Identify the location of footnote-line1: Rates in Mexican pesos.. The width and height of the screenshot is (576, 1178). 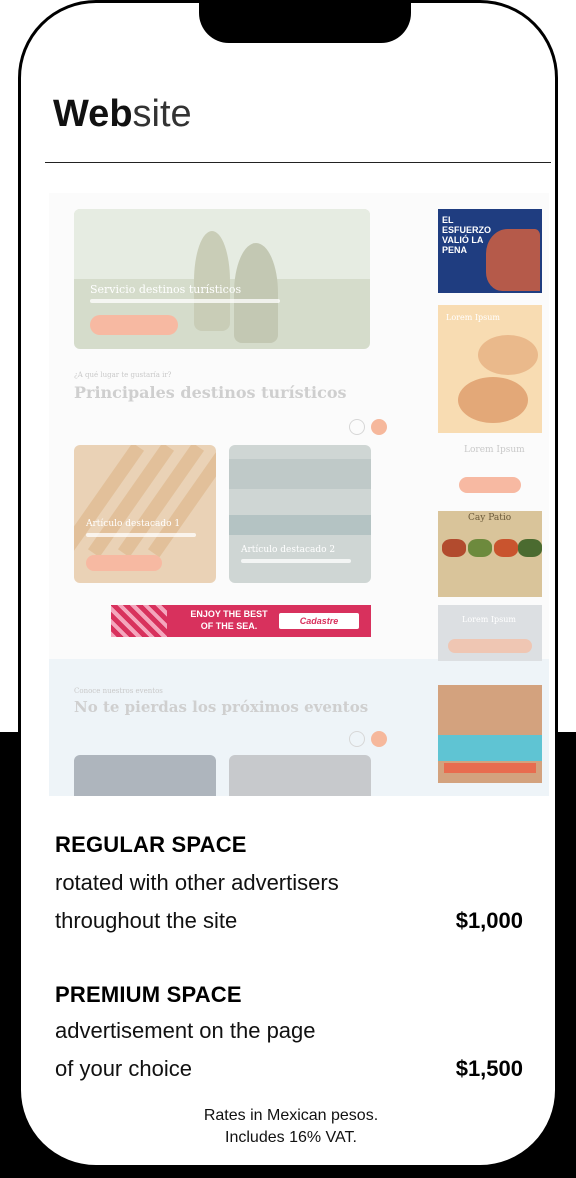
(291, 1115).